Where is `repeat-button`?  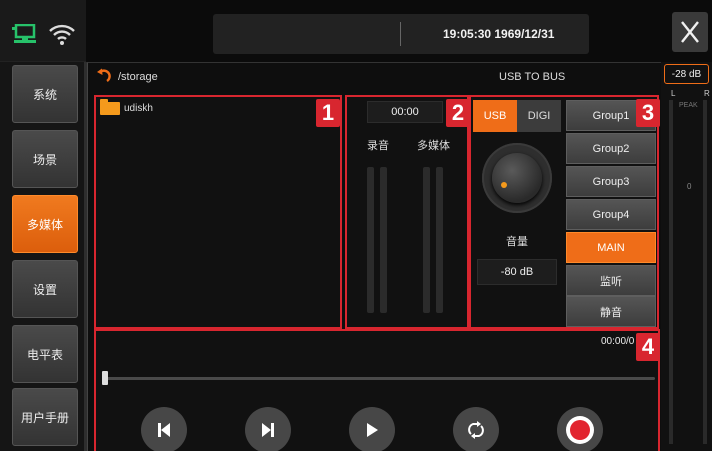
repeat-button is located at coordinates (476, 429).